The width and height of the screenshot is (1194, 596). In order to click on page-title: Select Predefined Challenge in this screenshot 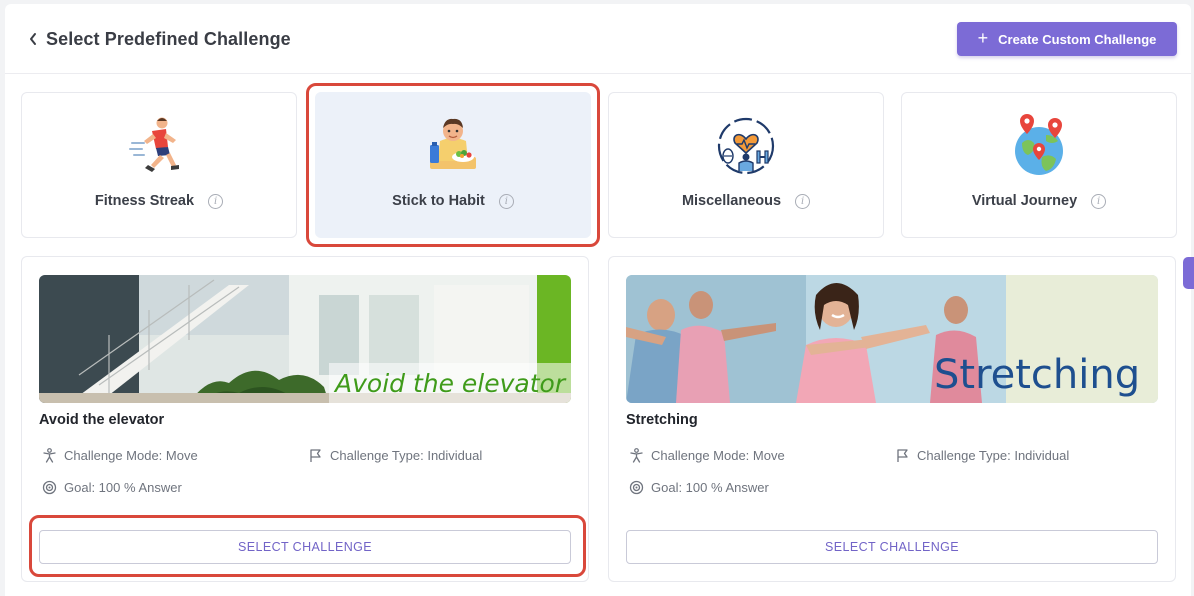, I will do `click(168, 39)`.